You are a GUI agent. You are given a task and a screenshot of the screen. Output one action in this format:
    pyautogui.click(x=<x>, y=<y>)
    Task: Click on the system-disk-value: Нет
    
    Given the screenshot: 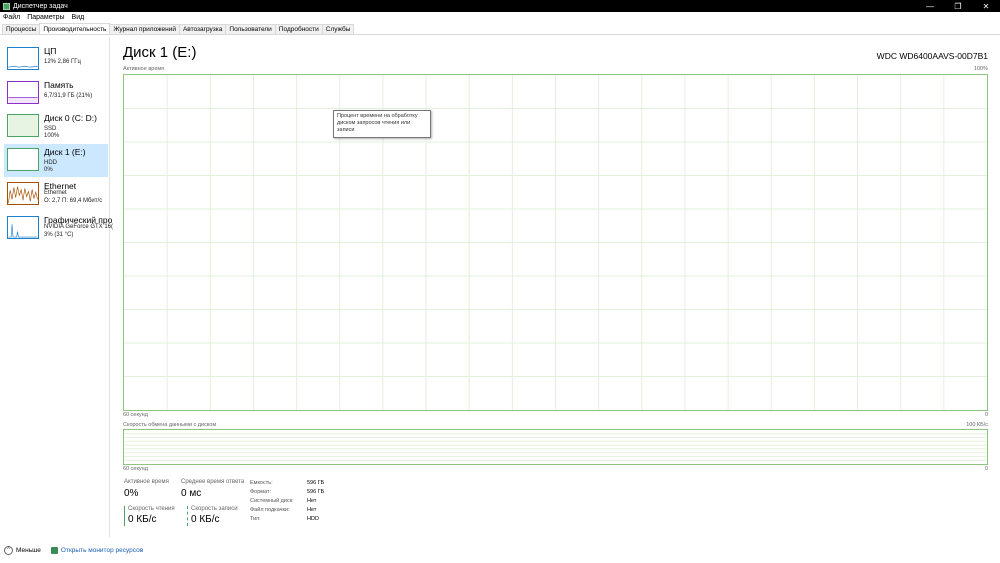 What is the action you would take?
    pyautogui.click(x=312, y=501)
    